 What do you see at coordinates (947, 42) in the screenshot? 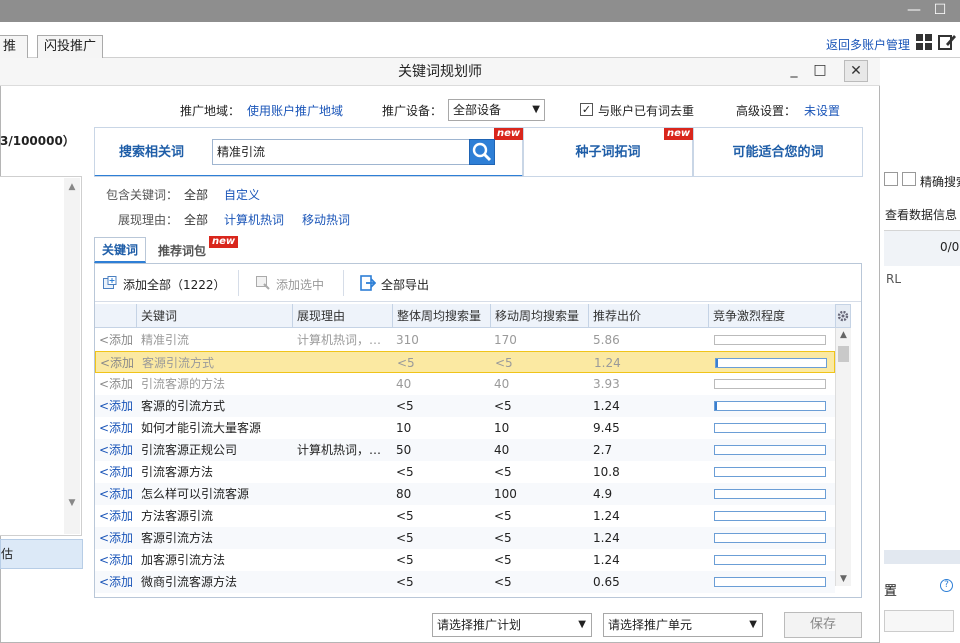
I see `edit-icon` at bounding box center [947, 42].